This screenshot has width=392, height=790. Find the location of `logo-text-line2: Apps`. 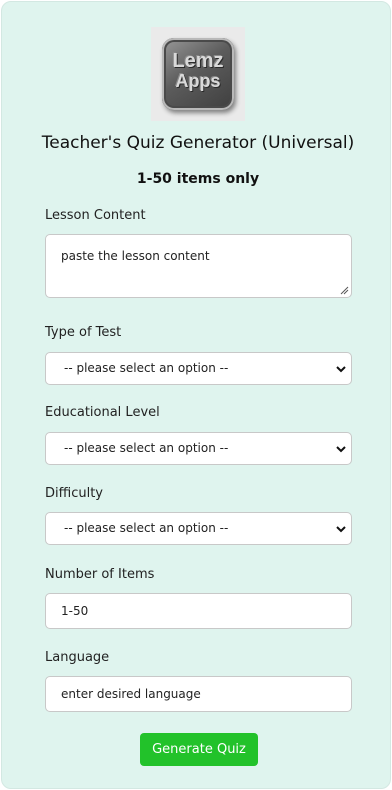

logo-text-line2: Apps is located at coordinates (198, 81).